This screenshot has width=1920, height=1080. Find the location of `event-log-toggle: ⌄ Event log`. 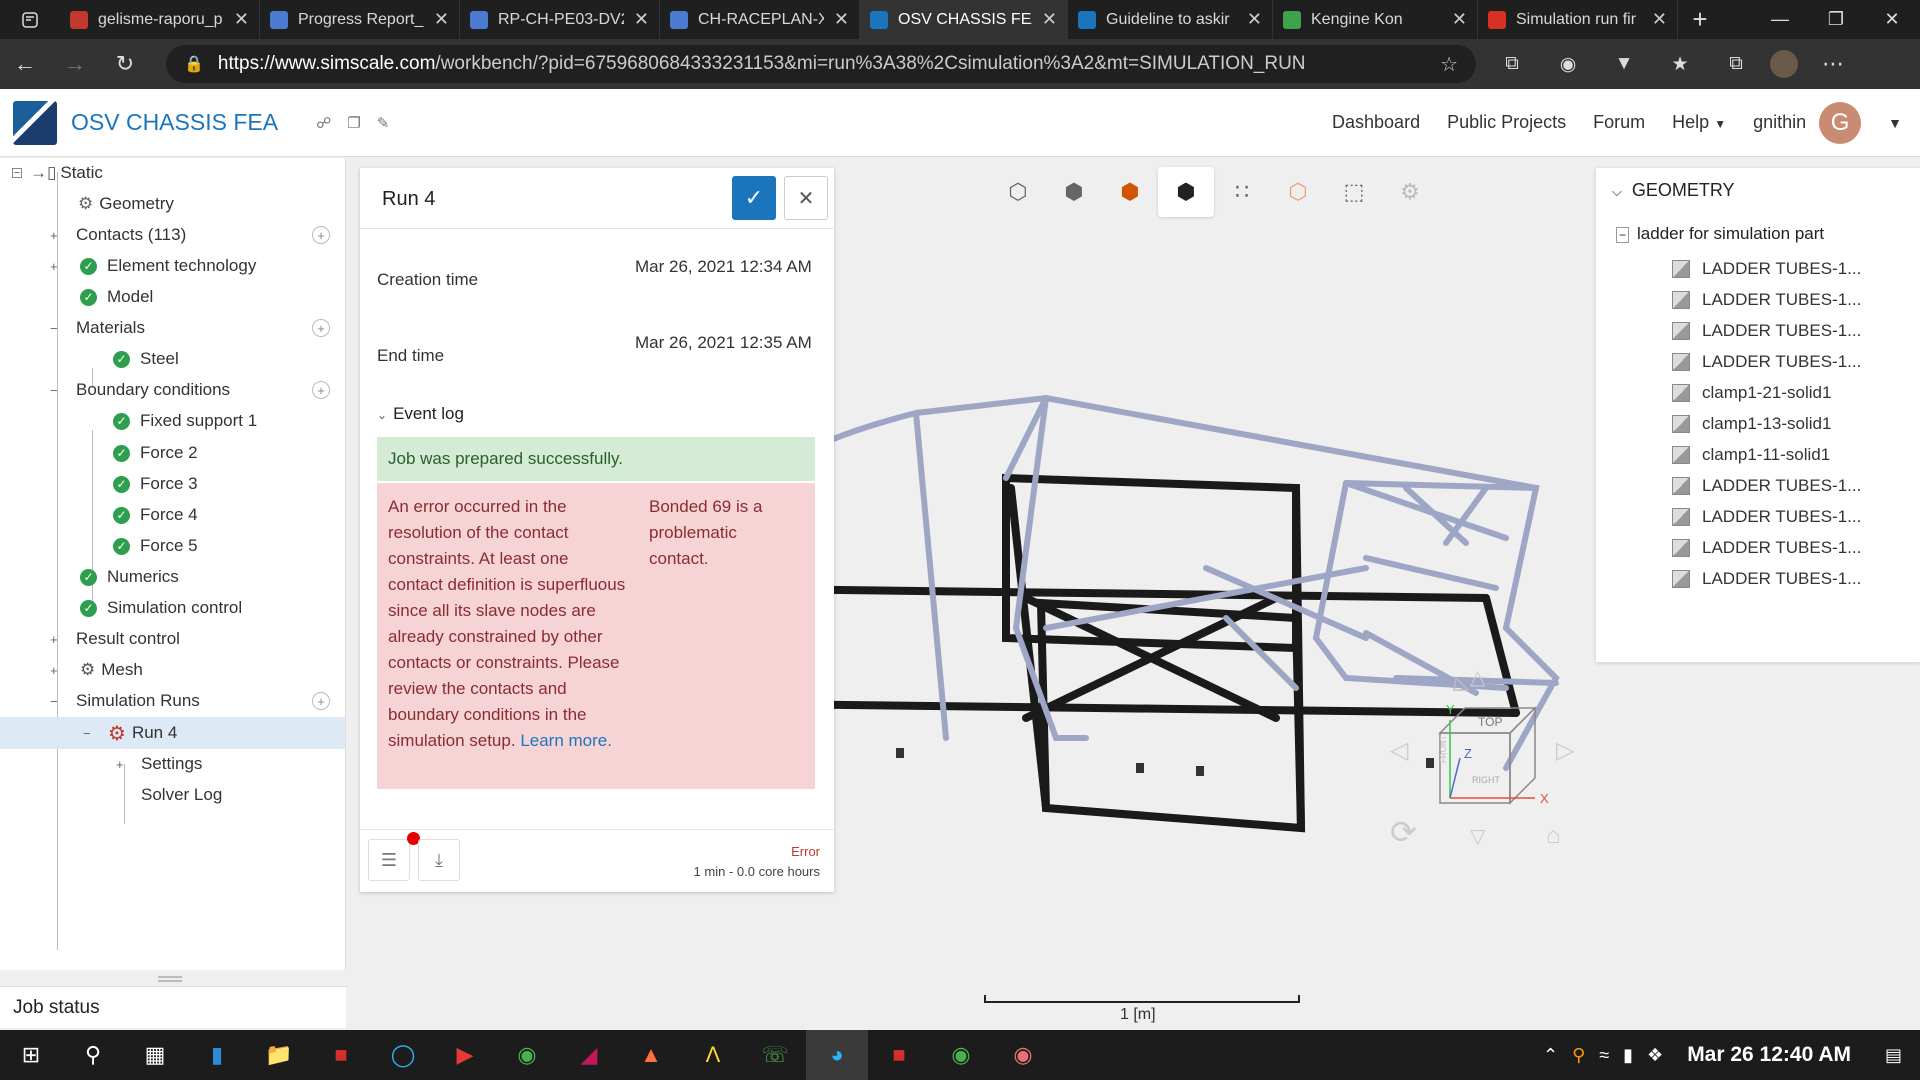

event-log-toggle: ⌄ Event log is located at coordinates (420, 414).